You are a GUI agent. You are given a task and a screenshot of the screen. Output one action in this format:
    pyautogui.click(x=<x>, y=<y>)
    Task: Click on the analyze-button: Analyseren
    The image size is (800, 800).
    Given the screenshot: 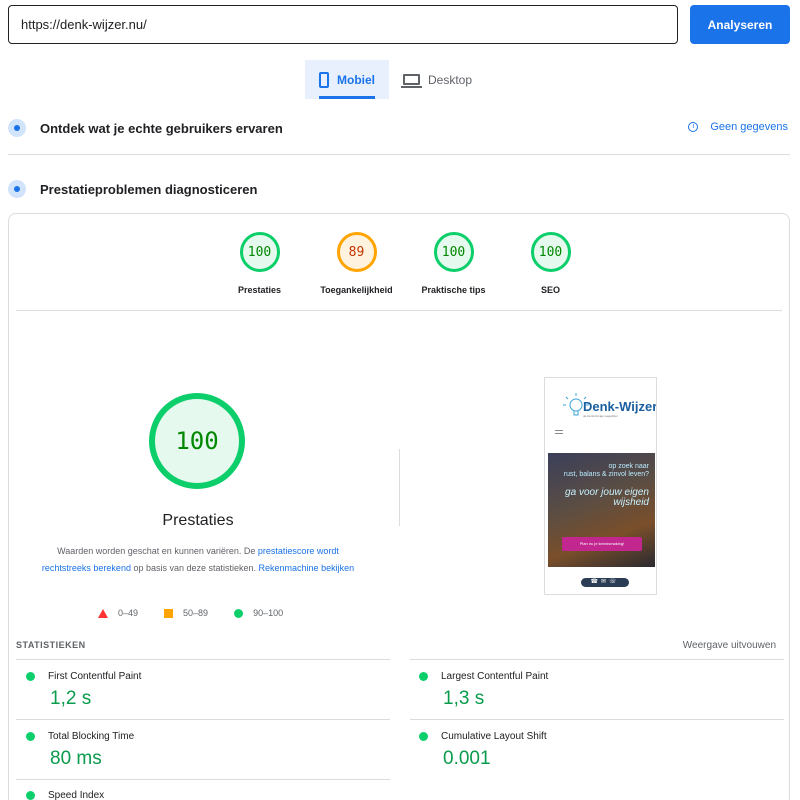 What is the action you would take?
    pyautogui.click(x=740, y=24)
    